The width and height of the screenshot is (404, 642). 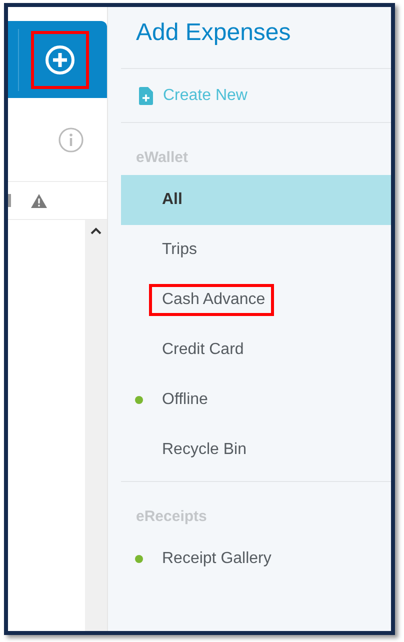 I want to click on scroll-up-icon, so click(x=96, y=231).